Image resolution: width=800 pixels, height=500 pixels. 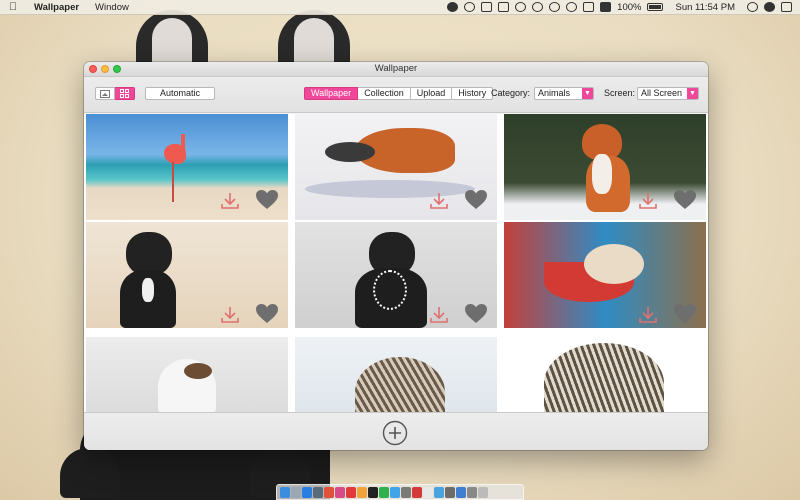 I want to click on screen-label: Screen:, so click(x=620, y=93).